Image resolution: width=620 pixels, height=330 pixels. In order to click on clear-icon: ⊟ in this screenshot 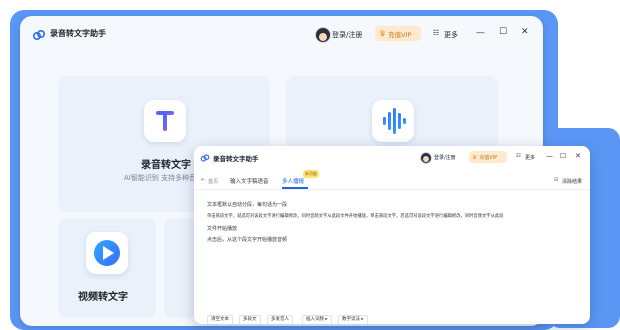, I will do `click(556, 180)`.